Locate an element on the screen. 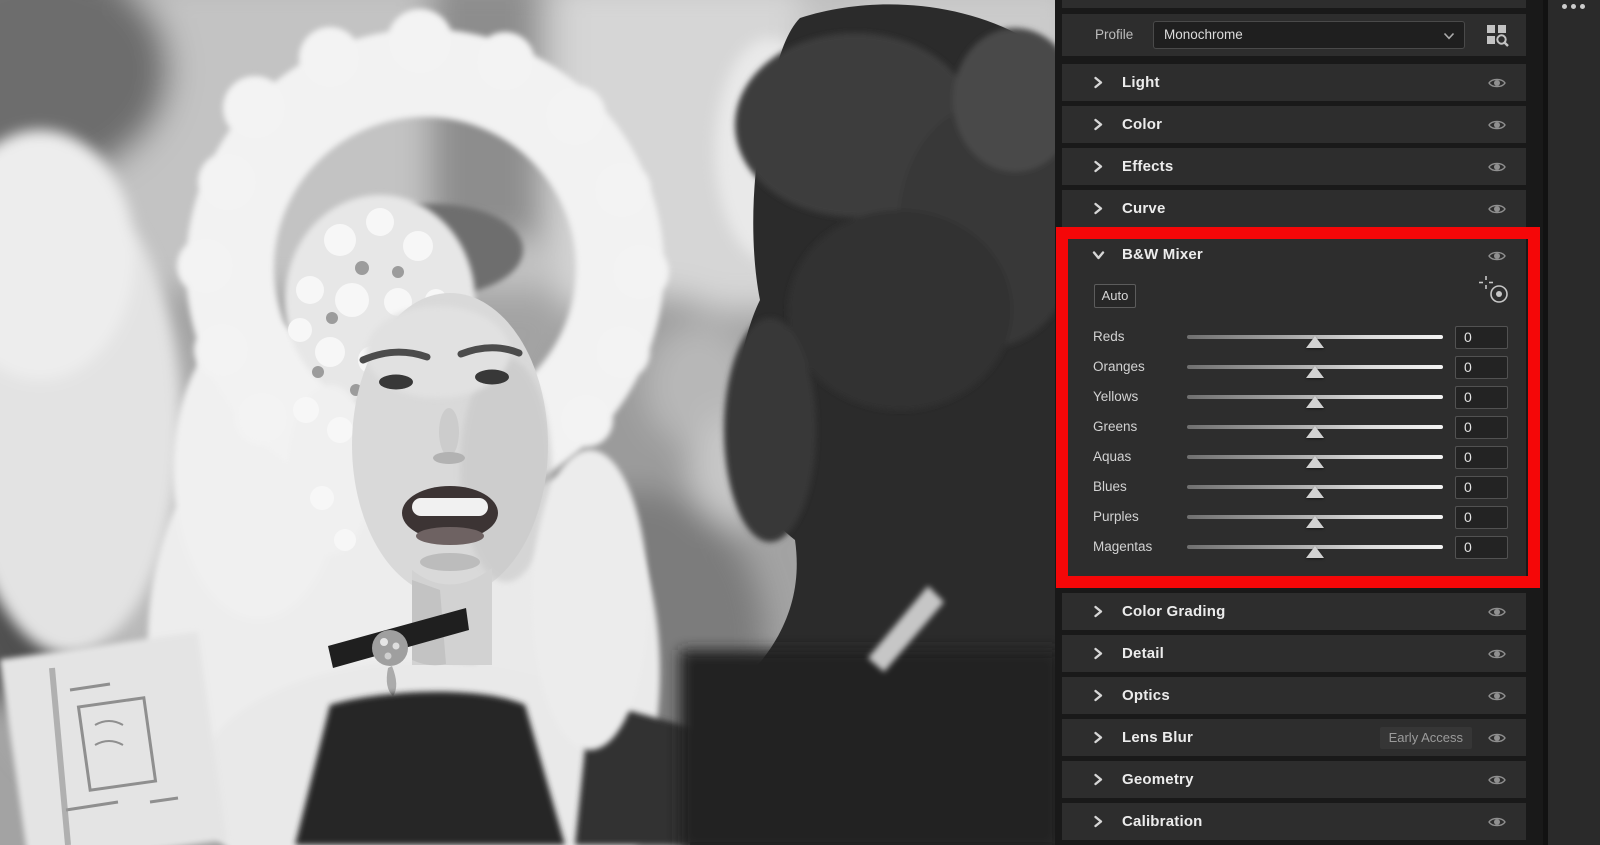 This screenshot has width=1600, height=845. slider-row-aquas: Aquas 0 is located at coordinates (1294, 457).